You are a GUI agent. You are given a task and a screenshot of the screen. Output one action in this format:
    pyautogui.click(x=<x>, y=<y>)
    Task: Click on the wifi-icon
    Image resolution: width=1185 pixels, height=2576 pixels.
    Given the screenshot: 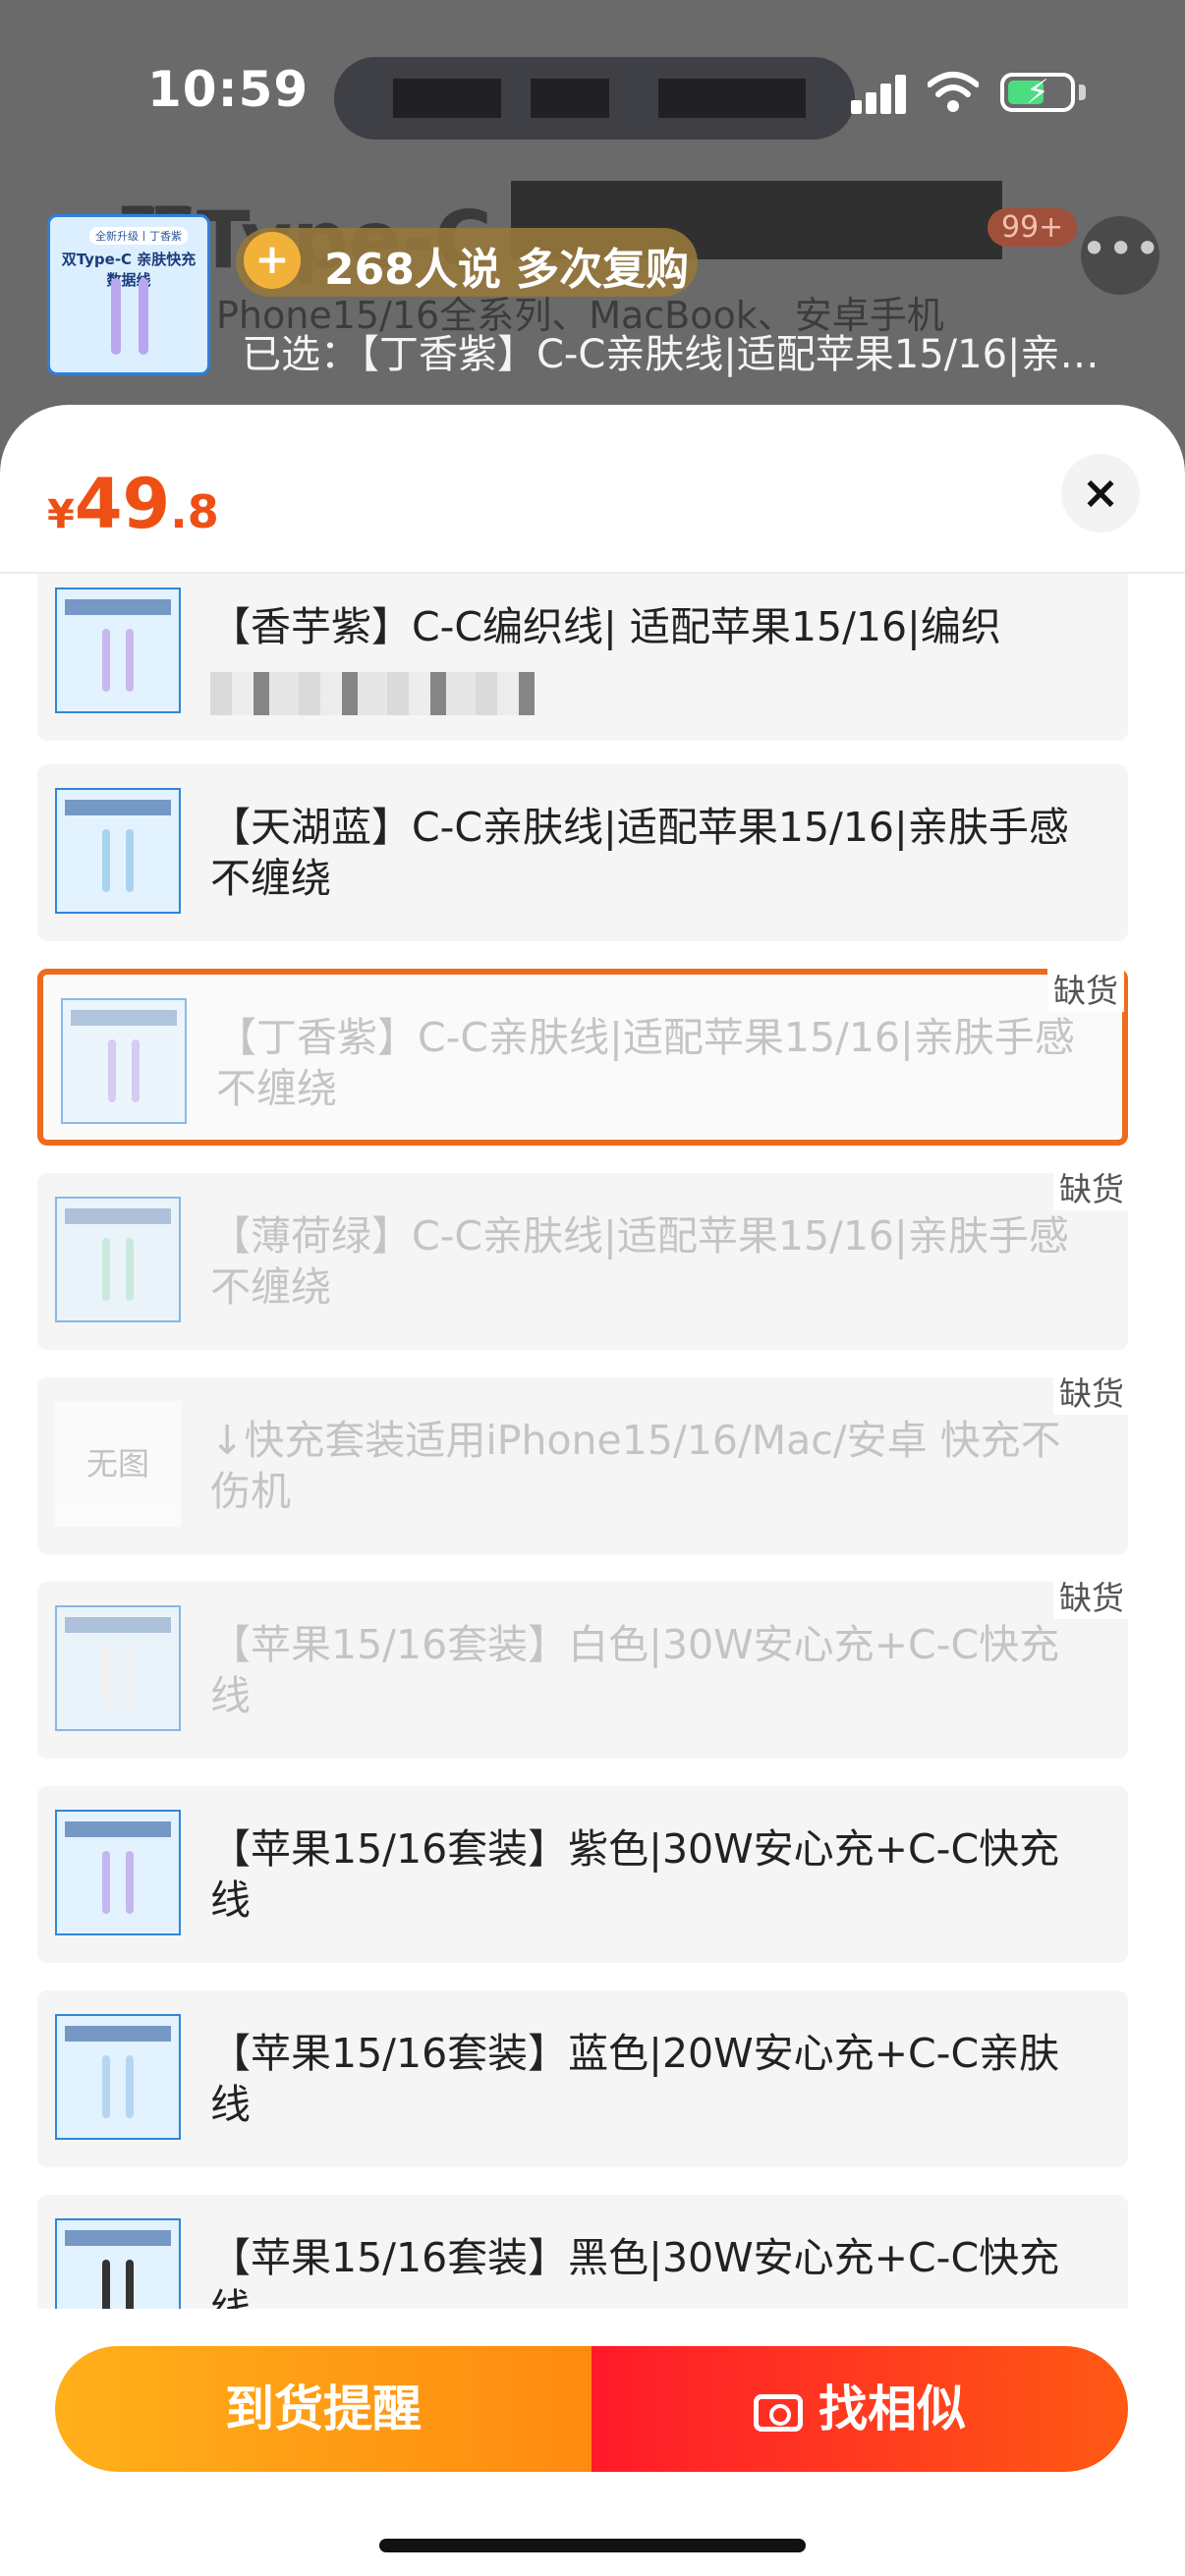 What is the action you would take?
    pyautogui.click(x=954, y=92)
    